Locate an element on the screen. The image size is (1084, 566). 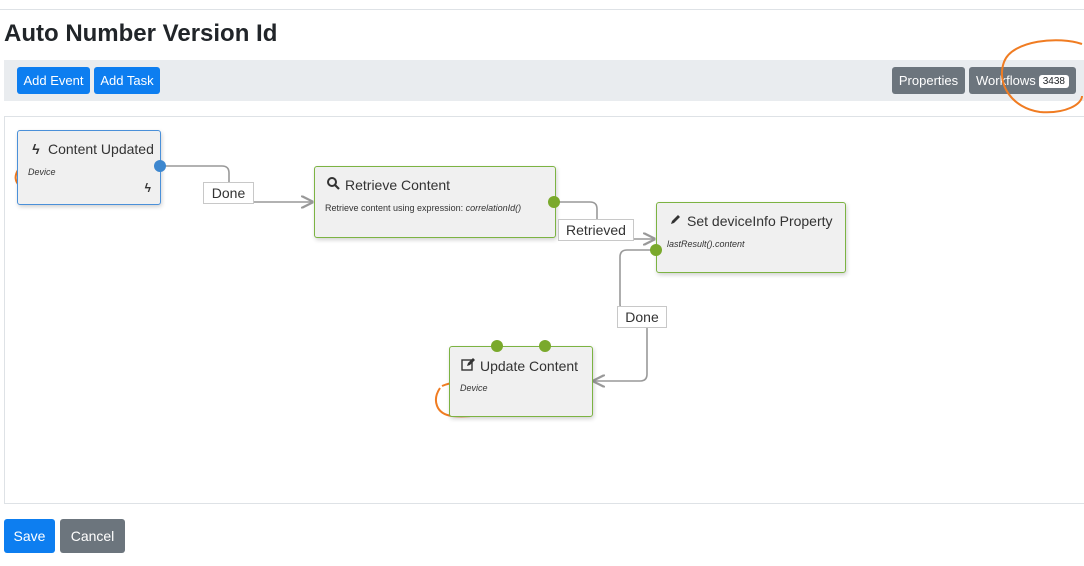
edit-icon is located at coordinates (468, 365).